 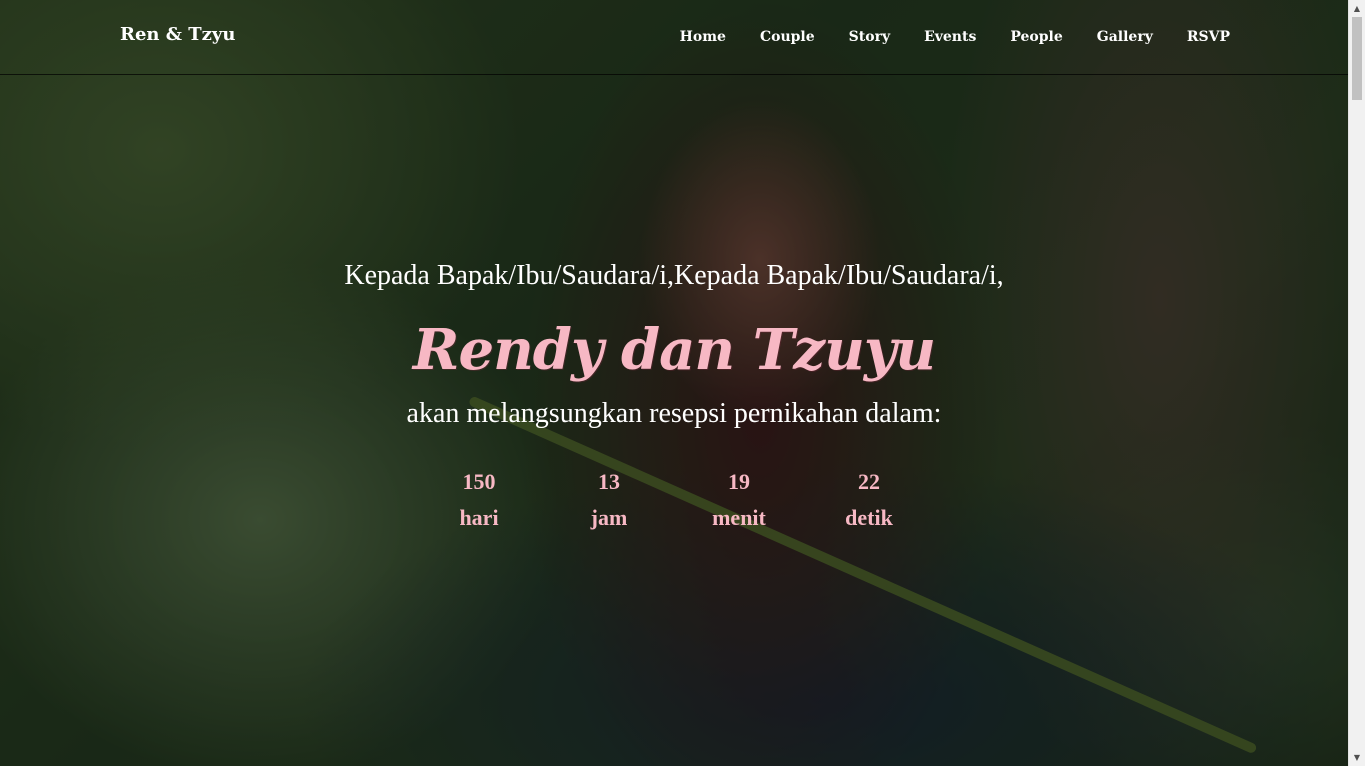 I want to click on scrollbar-thumb, so click(x=1357, y=58).